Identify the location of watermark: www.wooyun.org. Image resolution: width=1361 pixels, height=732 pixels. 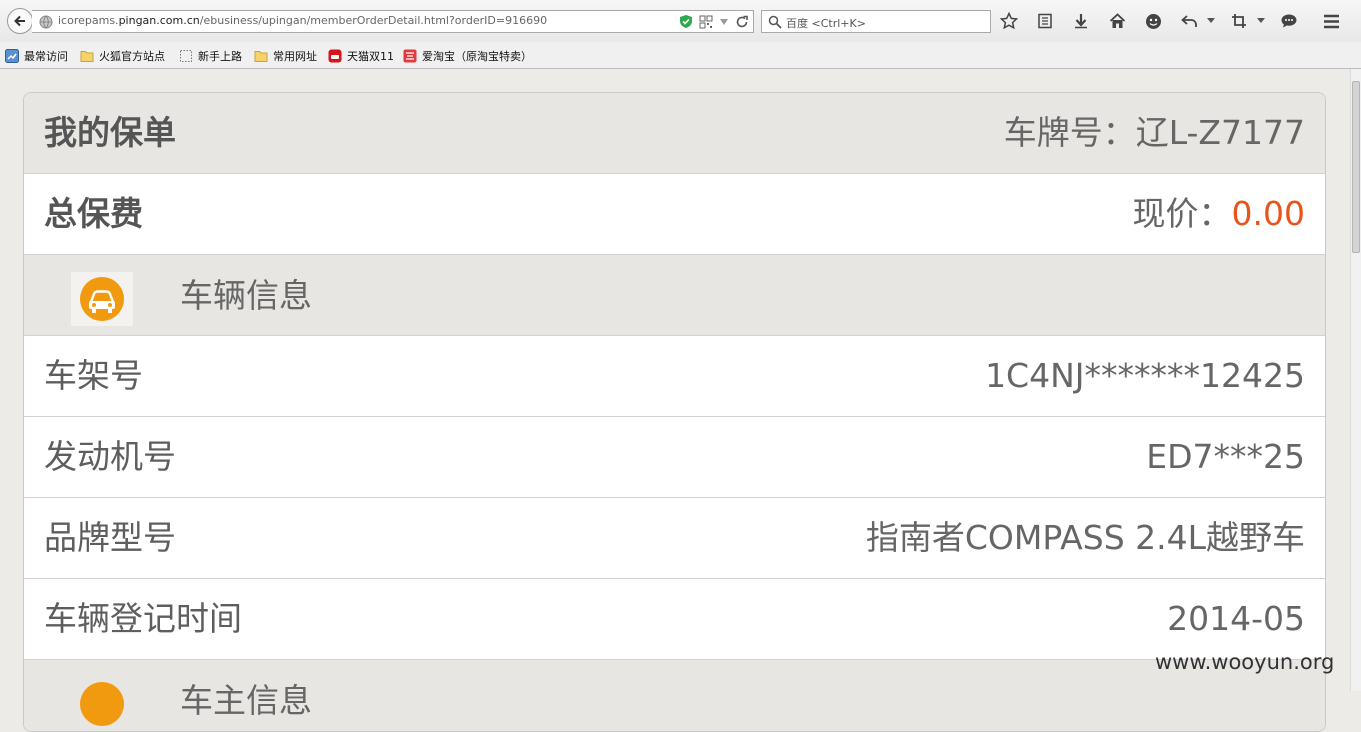
(1245, 662).